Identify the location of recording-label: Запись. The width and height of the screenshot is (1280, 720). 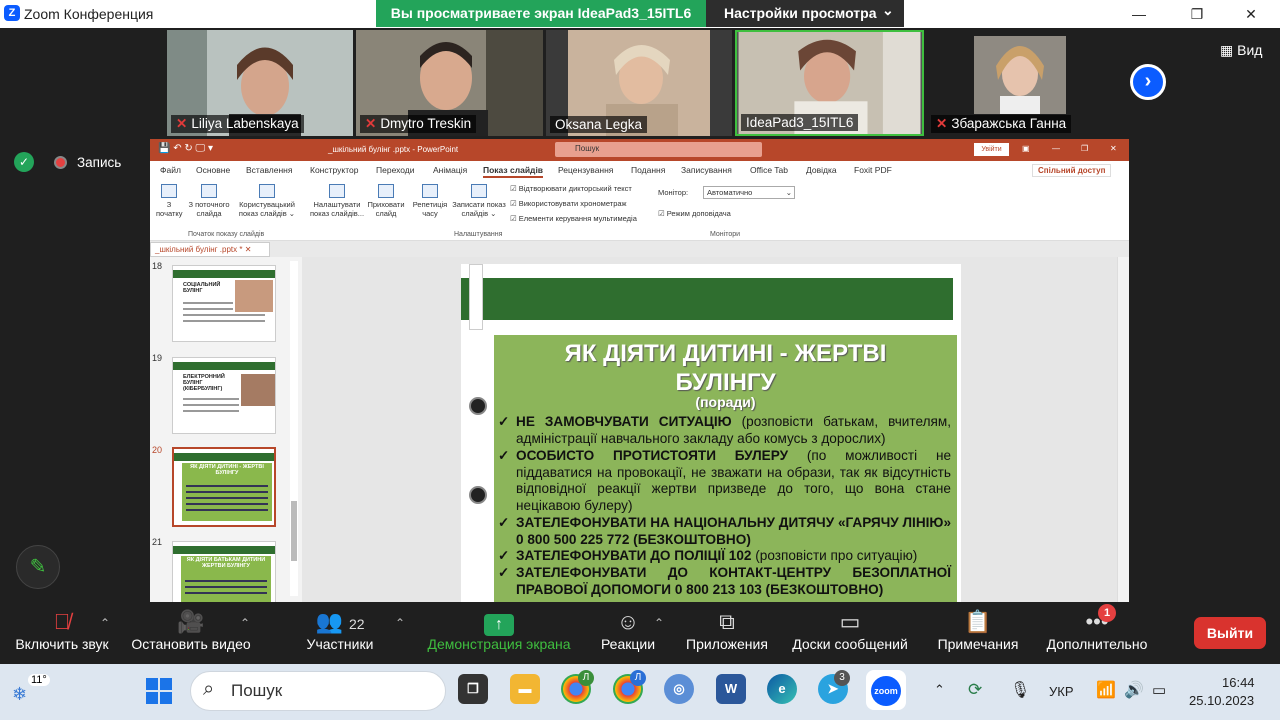
(99, 162).